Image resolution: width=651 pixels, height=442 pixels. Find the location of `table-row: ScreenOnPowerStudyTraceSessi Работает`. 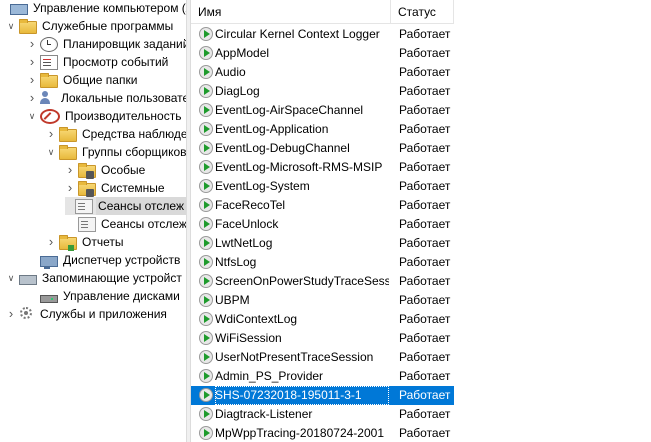

table-row: ScreenOnPowerStudyTraceSessi Работает is located at coordinates (322, 281).